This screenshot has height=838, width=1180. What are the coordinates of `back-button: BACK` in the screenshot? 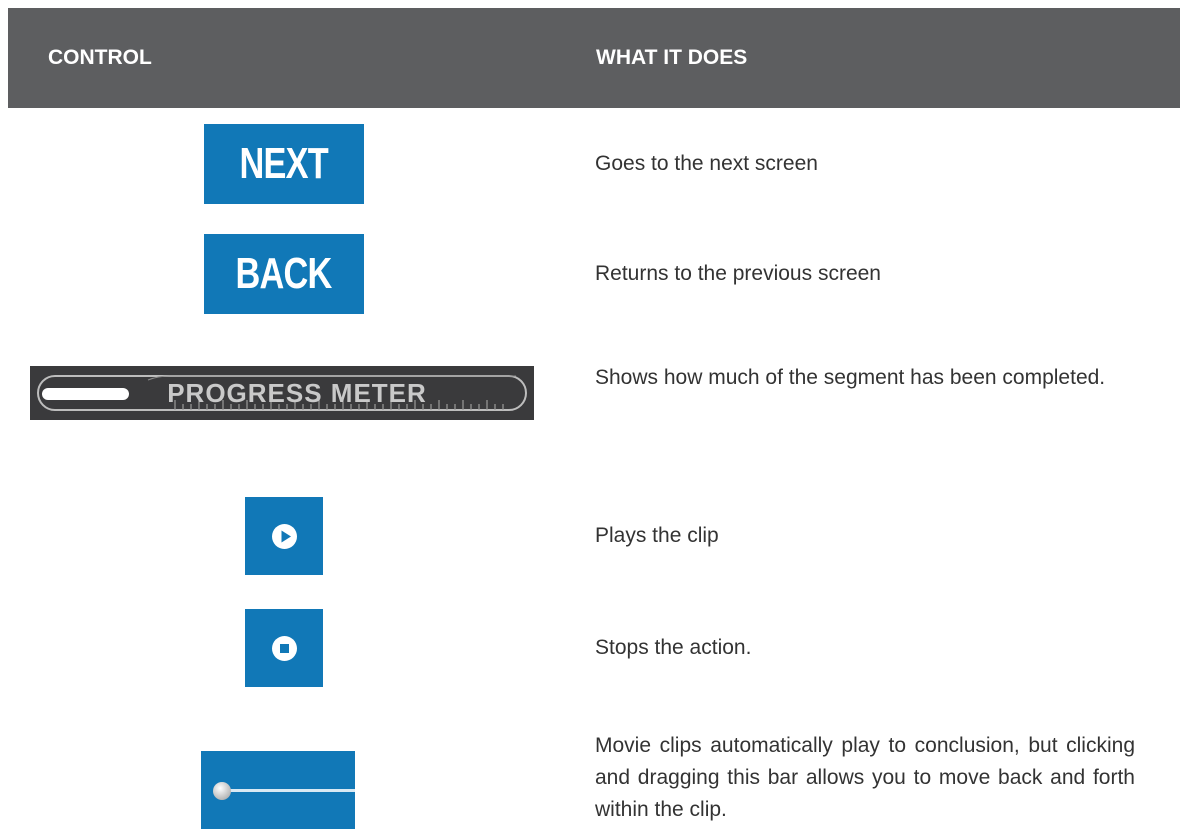 It's located at (284, 274).